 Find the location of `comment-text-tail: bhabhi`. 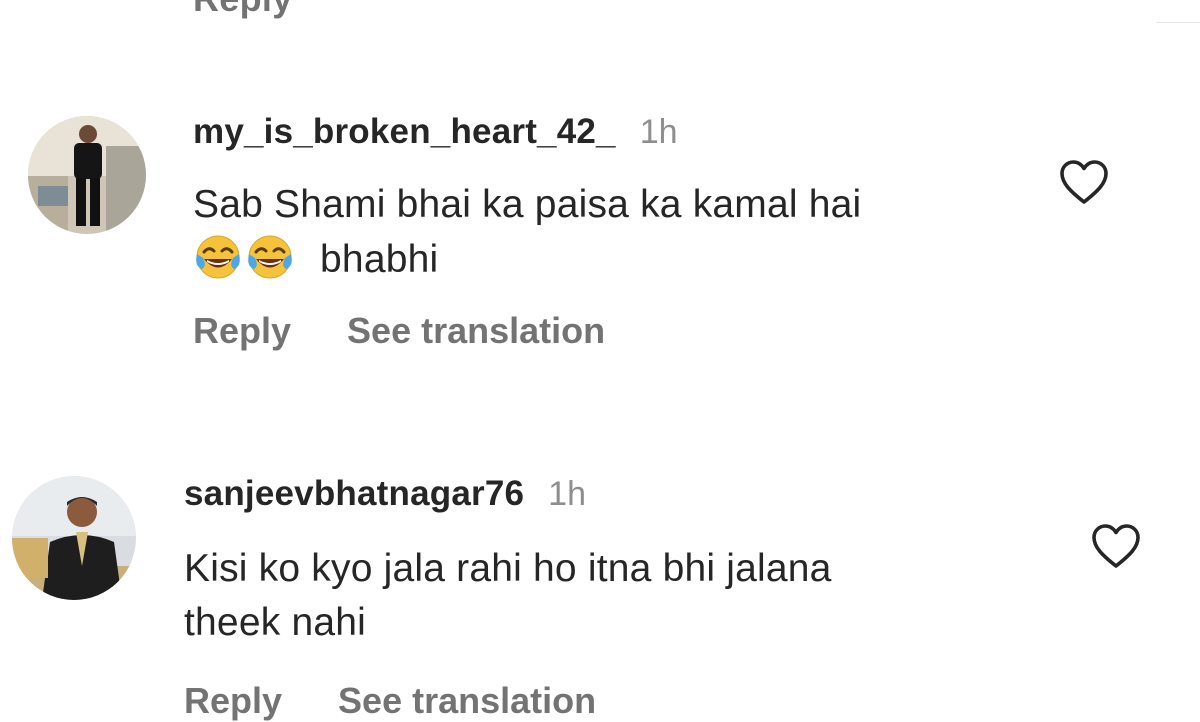

comment-text-tail: bhabhi is located at coordinates (379, 259).